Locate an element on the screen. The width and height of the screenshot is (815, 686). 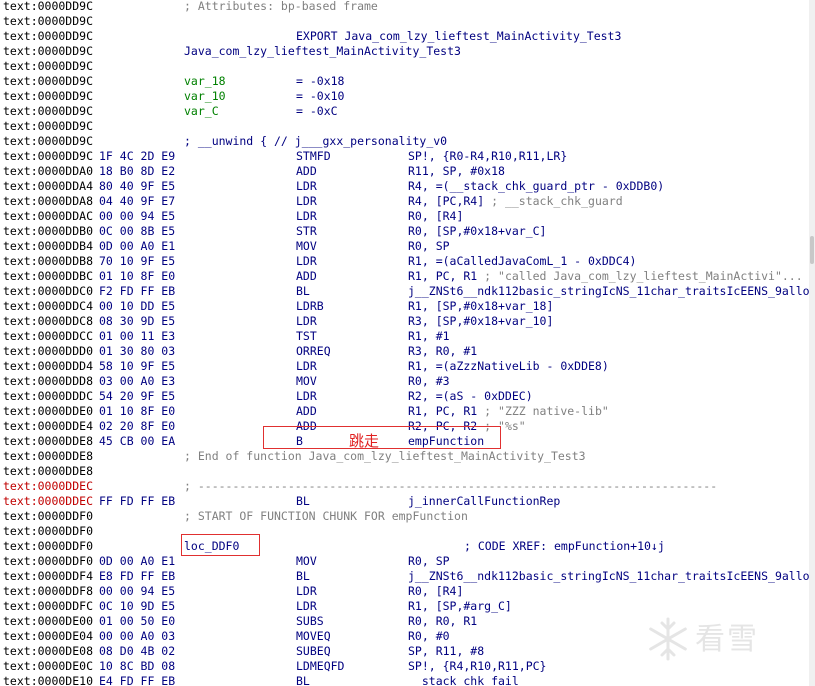
segment-address: text:0000DDA4 is located at coordinates (48, 186).